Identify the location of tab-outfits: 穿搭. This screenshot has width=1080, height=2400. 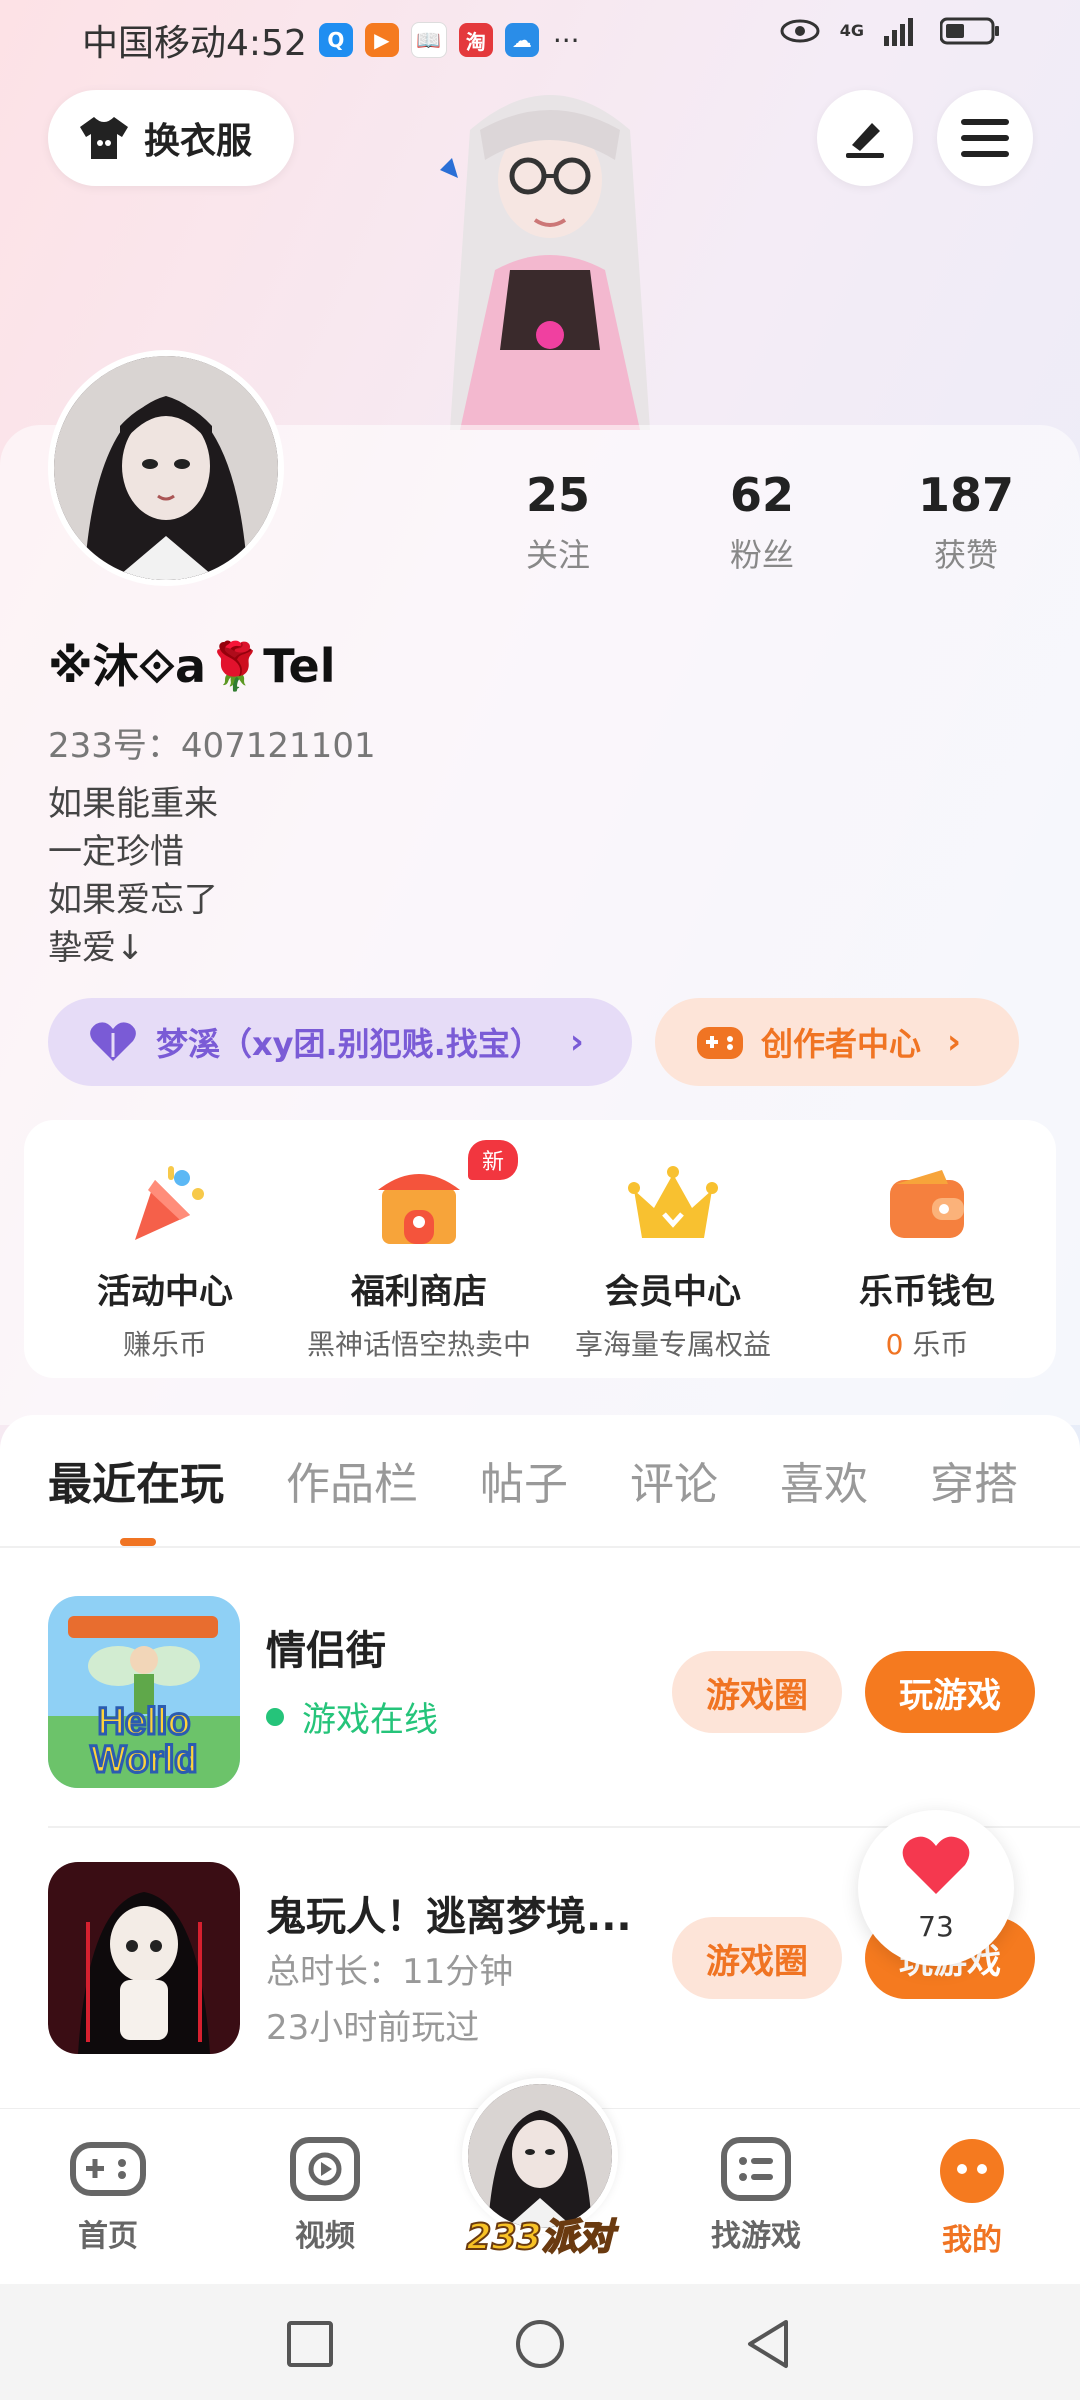
(974, 1480).